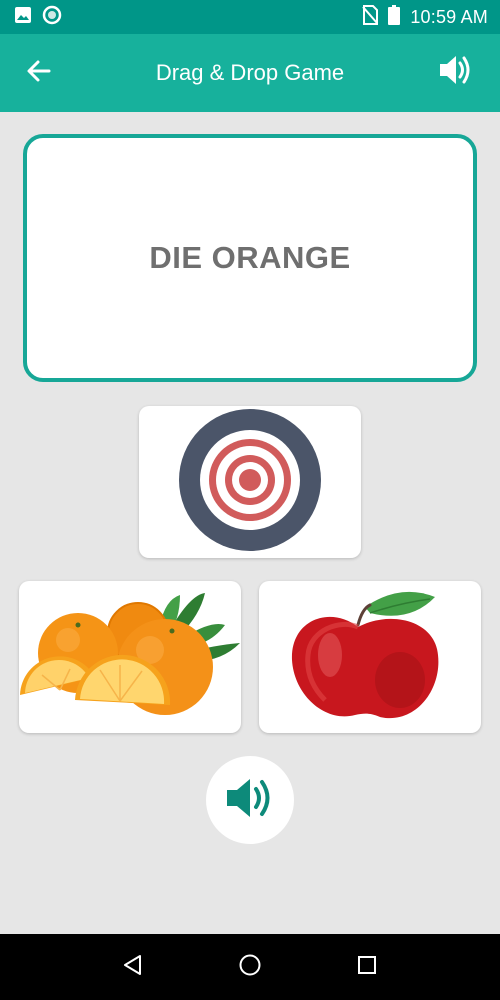 This screenshot has height=1000, width=500. What do you see at coordinates (394, 17) in the screenshot?
I see `battery-icon` at bounding box center [394, 17].